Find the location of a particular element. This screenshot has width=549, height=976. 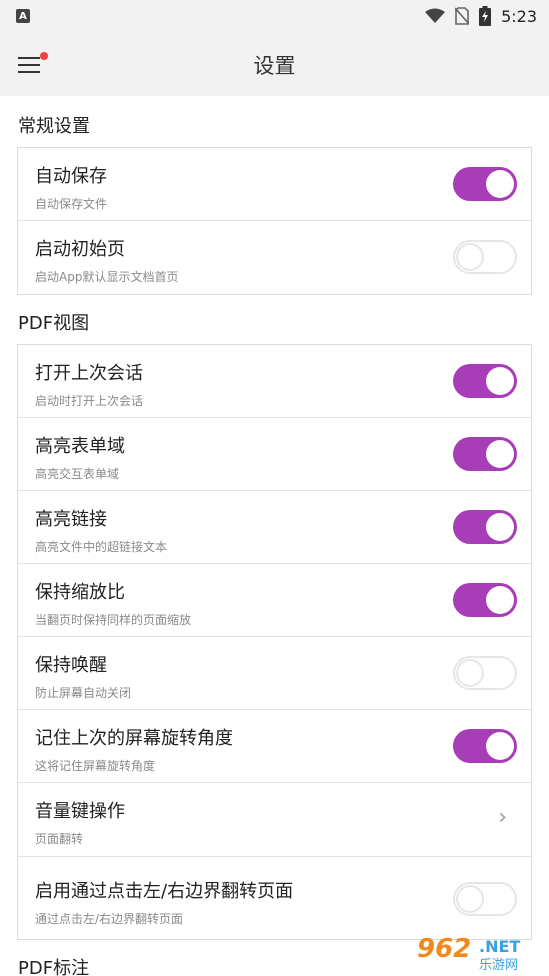

setting-row-tap-edge-turn: 启用通过点击左/右边界翻转页面 通过点击左/右边界翻转页面 is located at coordinates (274, 899).